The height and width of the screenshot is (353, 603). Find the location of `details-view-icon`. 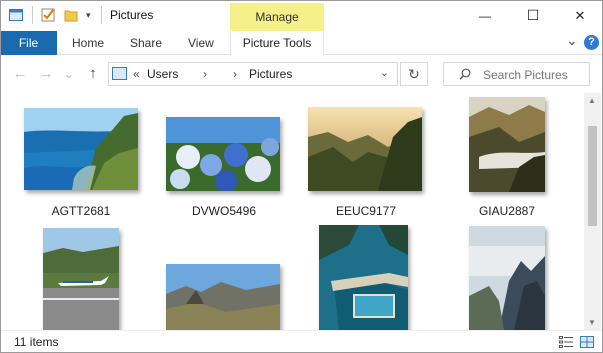

details-view-icon is located at coordinates (566, 342).